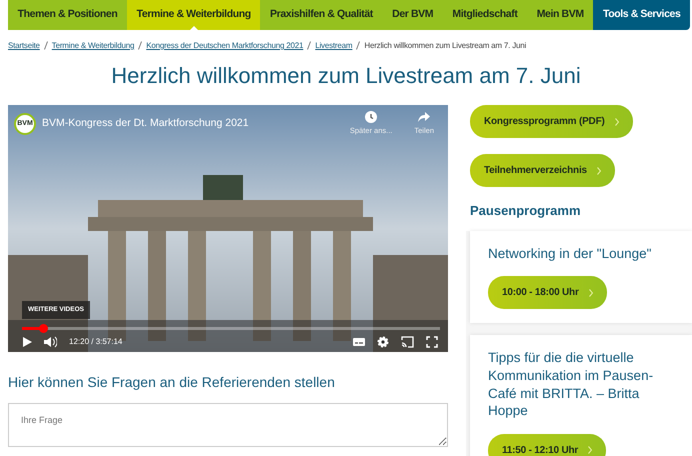  What do you see at coordinates (225, 46) in the screenshot?
I see `breadcrumb-link: Kongress der Deutschen Marktforschung 2021` at bounding box center [225, 46].